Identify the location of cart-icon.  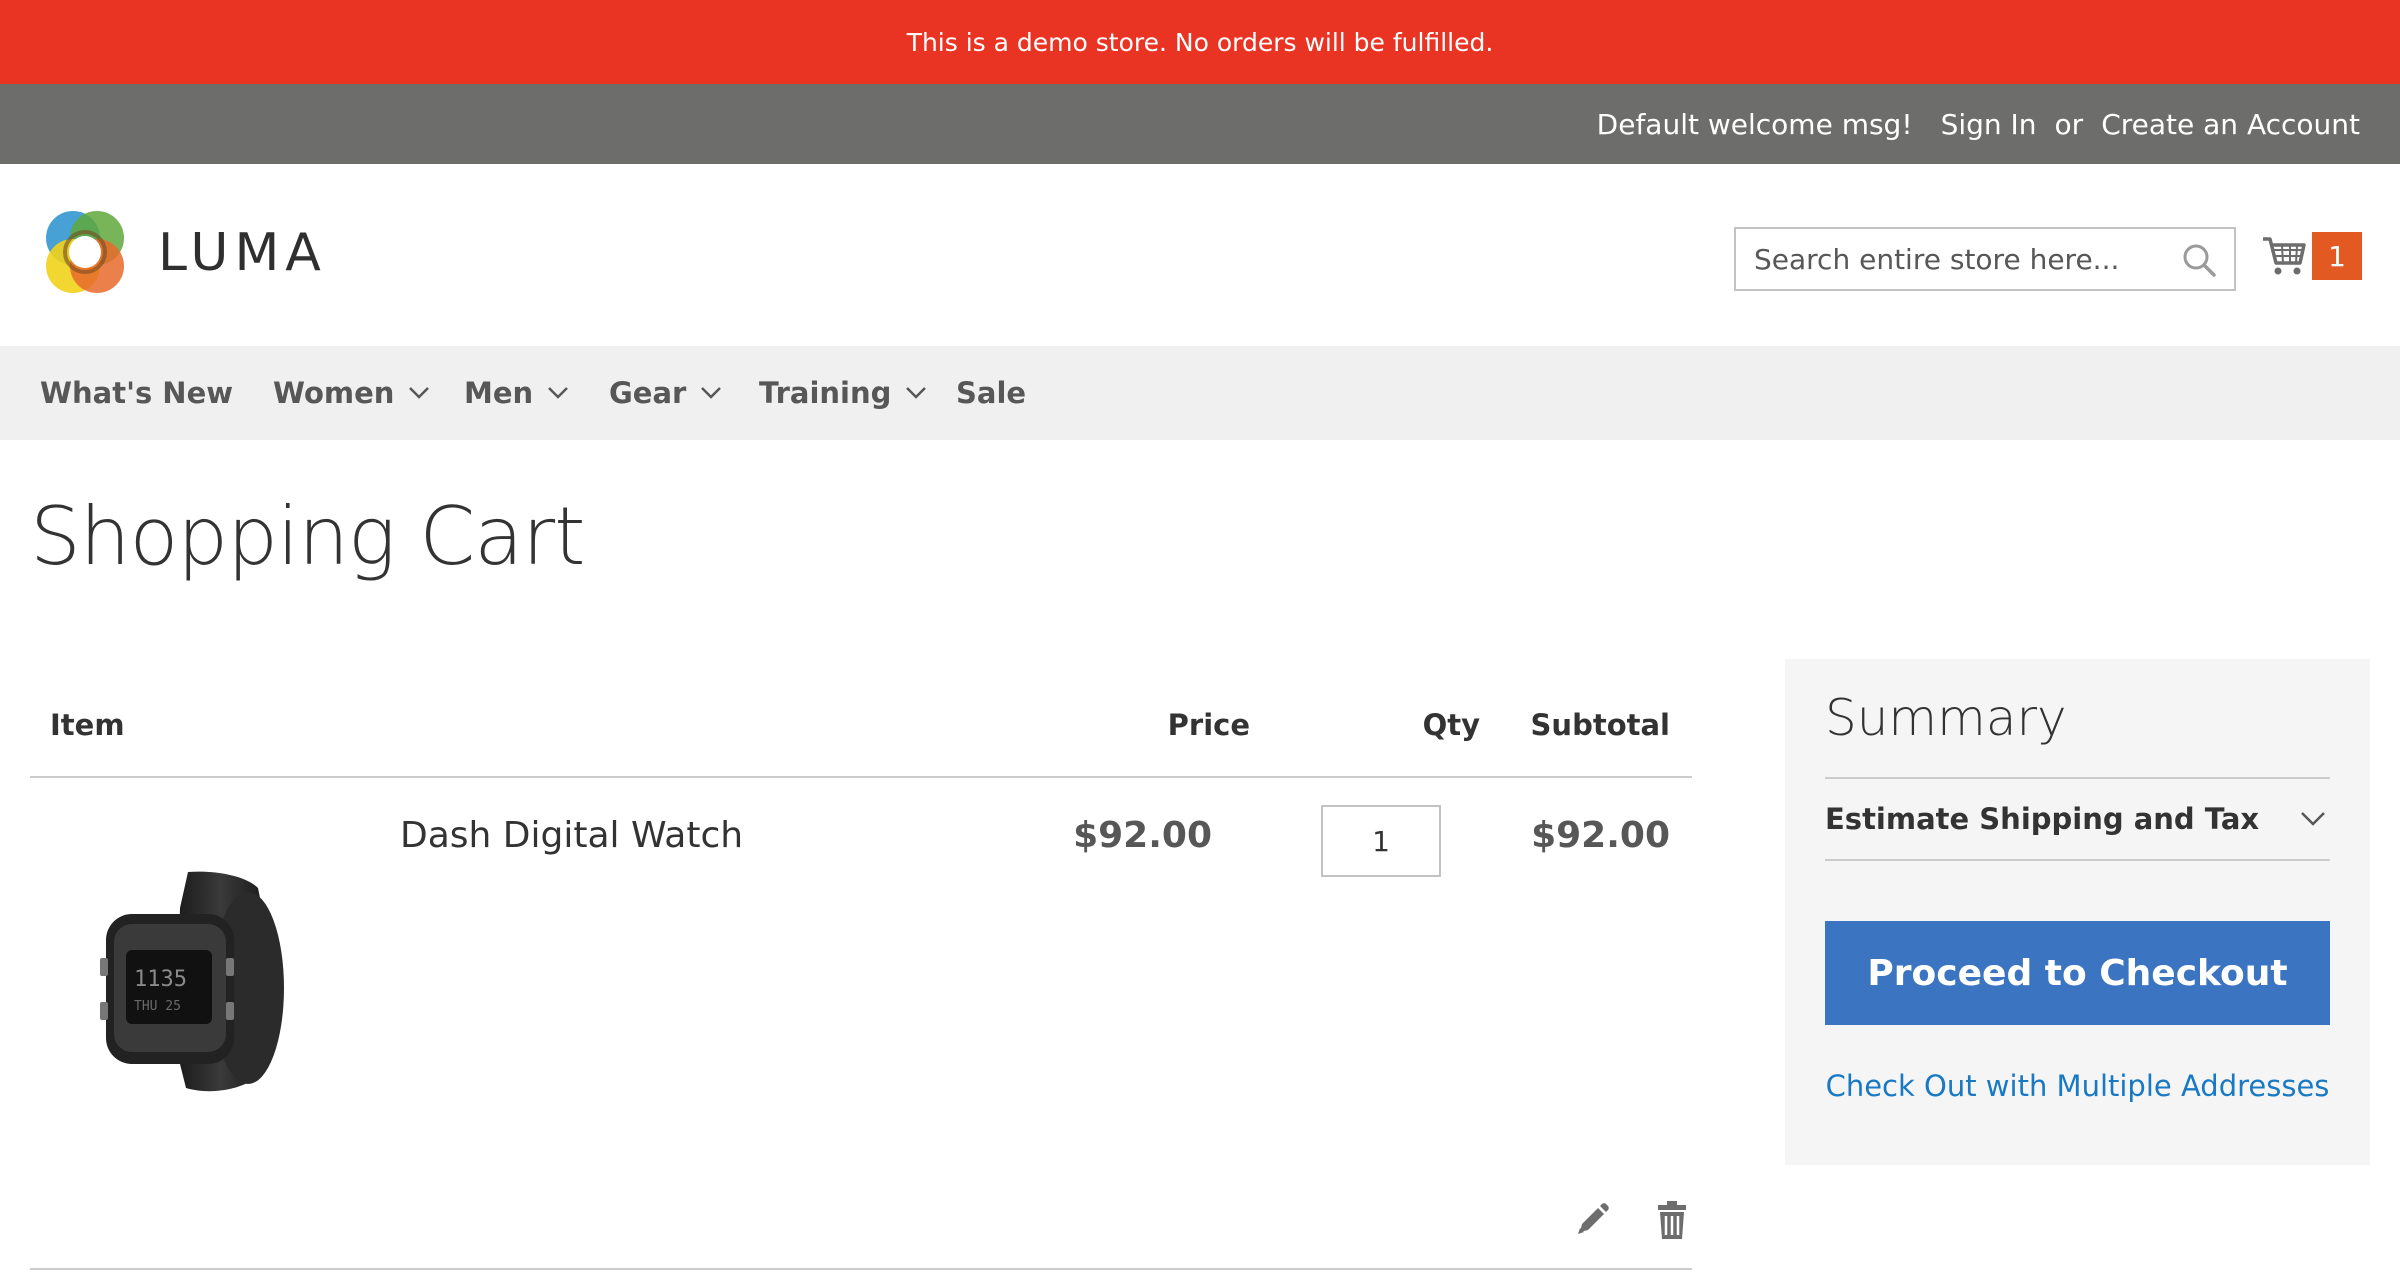
(2284, 256).